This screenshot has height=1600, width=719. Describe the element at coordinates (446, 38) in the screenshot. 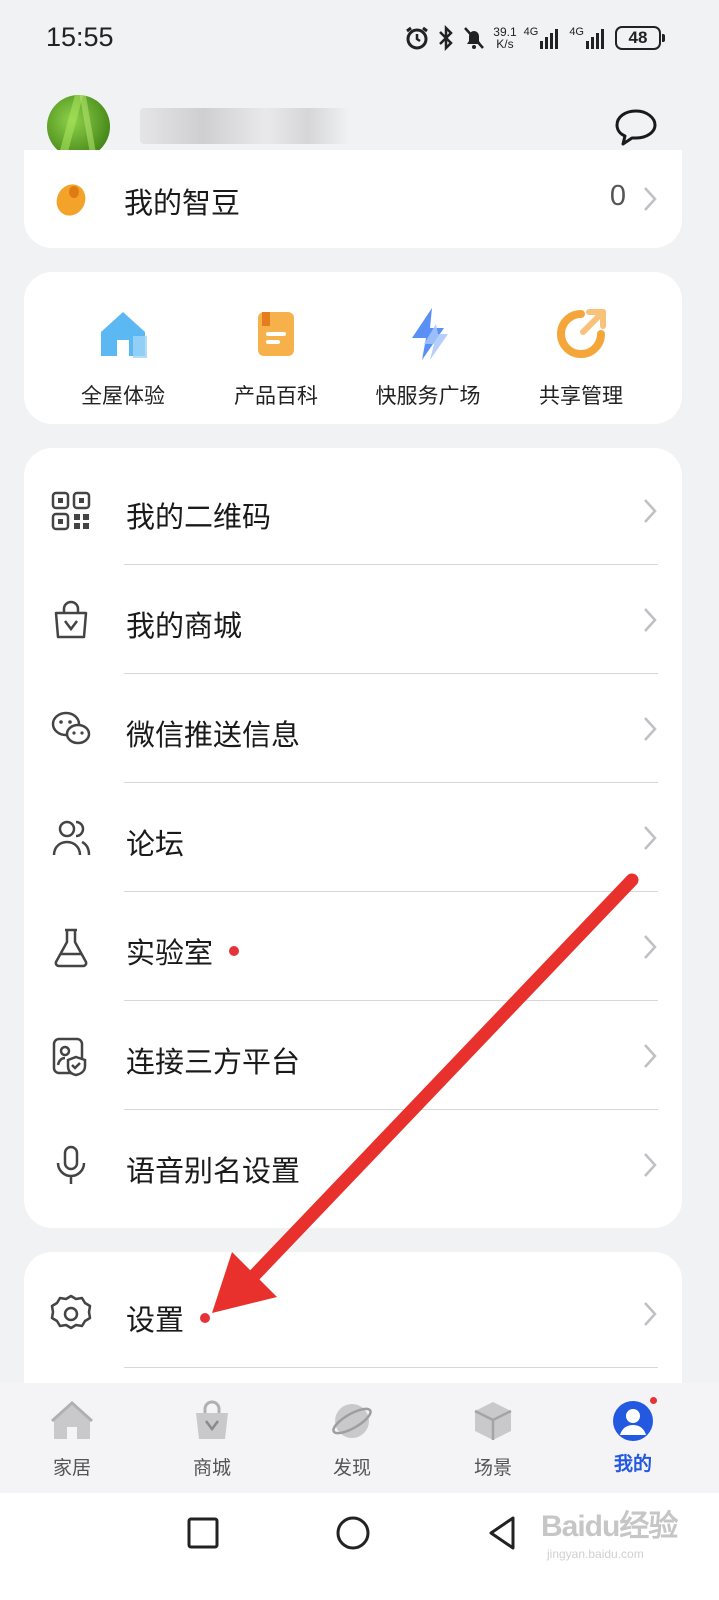

I see `bluetooth-icon` at that location.